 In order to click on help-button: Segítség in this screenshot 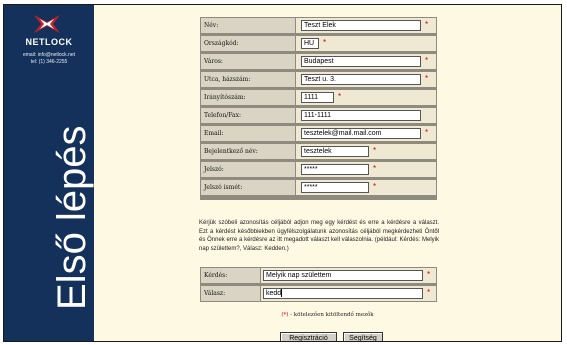, I will do `click(363, 336)`.